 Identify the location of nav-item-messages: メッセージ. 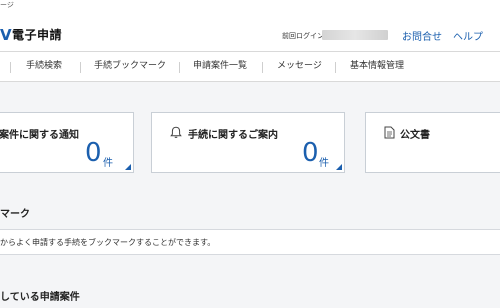
(299, 67).